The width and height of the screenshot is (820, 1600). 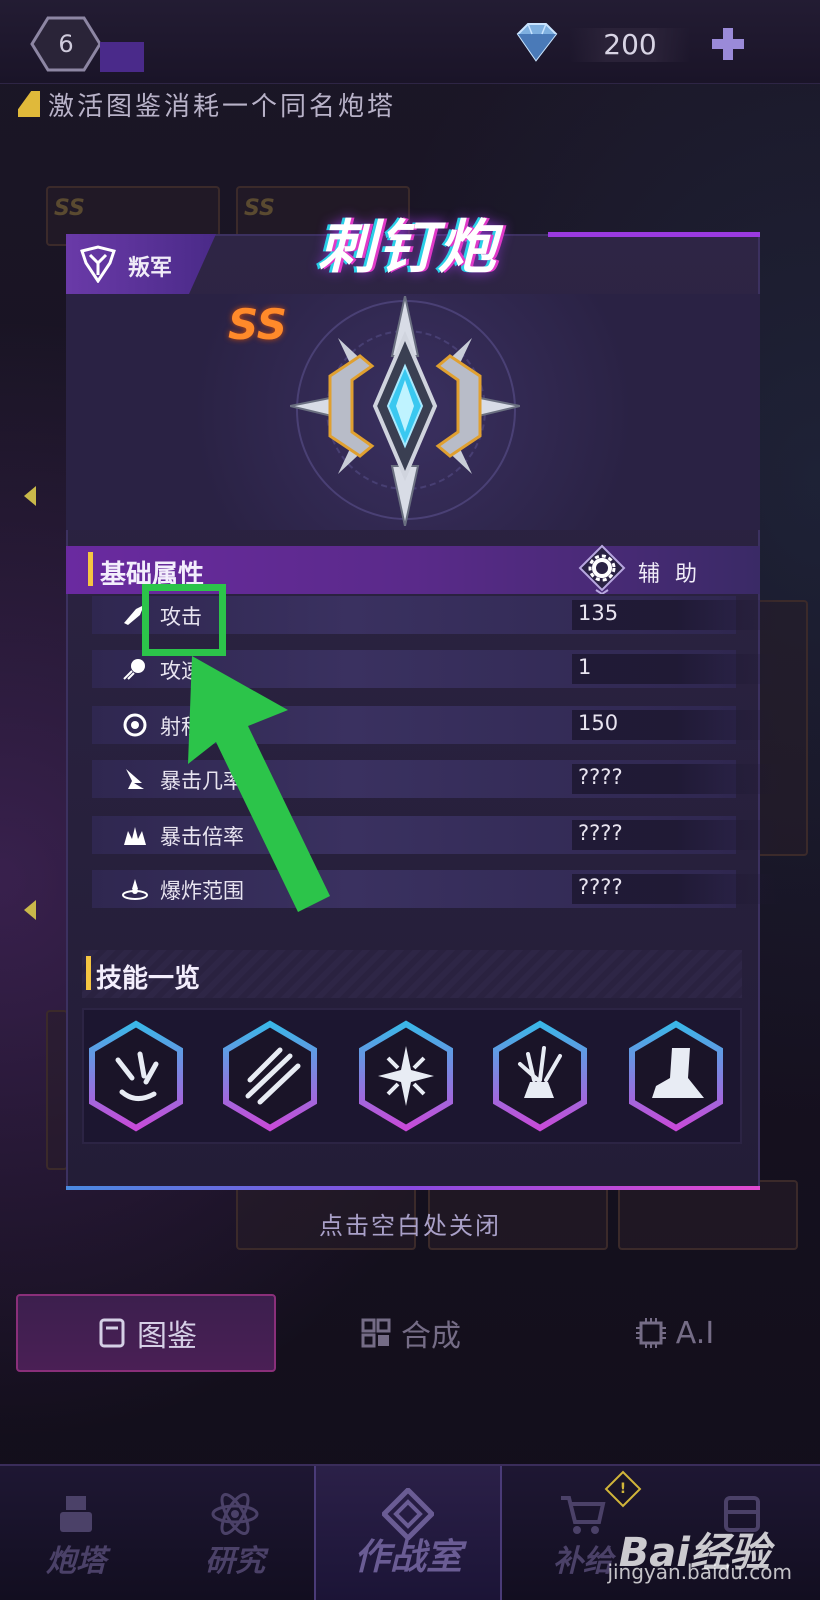 What do you see at coordinates (136, 1076) in the screenshot?
I see `claw-skill-icon` at bounding box center [136, 1076].